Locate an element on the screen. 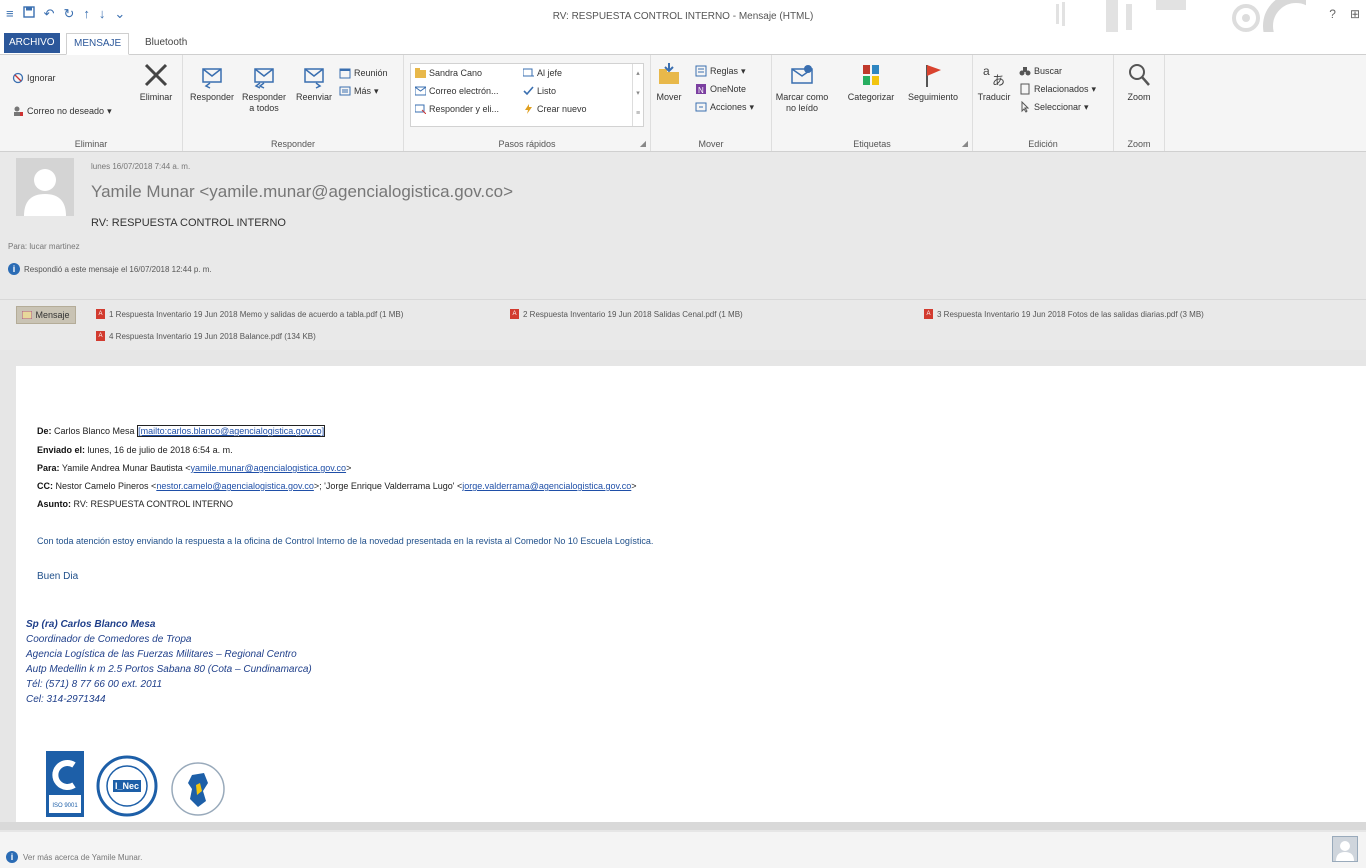 This screenshot has width=1366, height=868. cursor-icon is located at coordinates (1025, 107).